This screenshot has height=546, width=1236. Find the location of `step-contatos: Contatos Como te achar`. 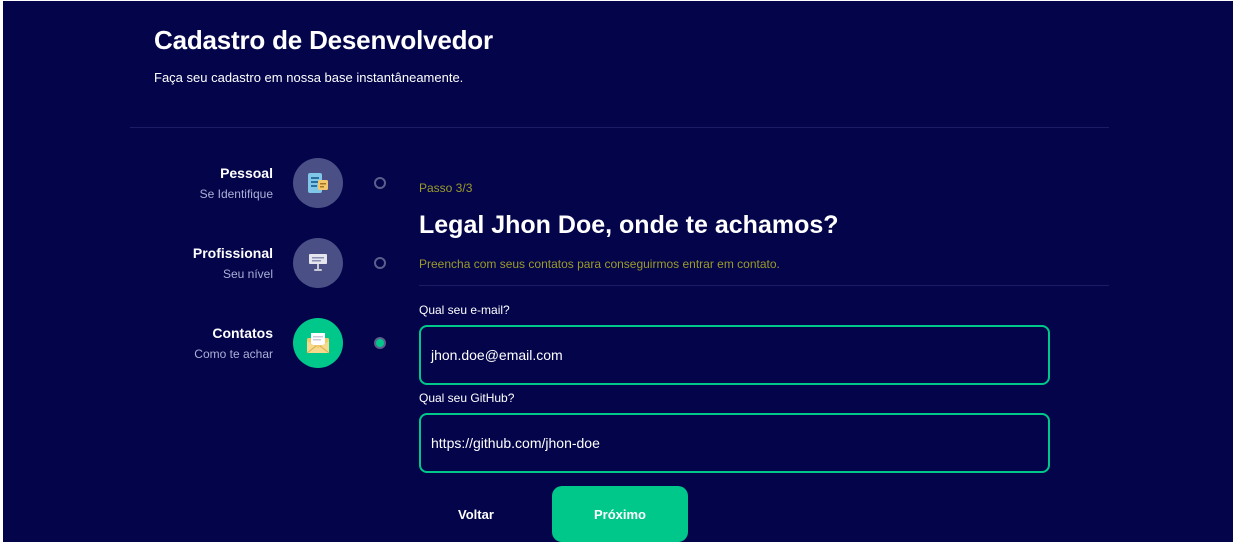

step-contatos: Contatos Como te achar is located at coordinates (268, 344).